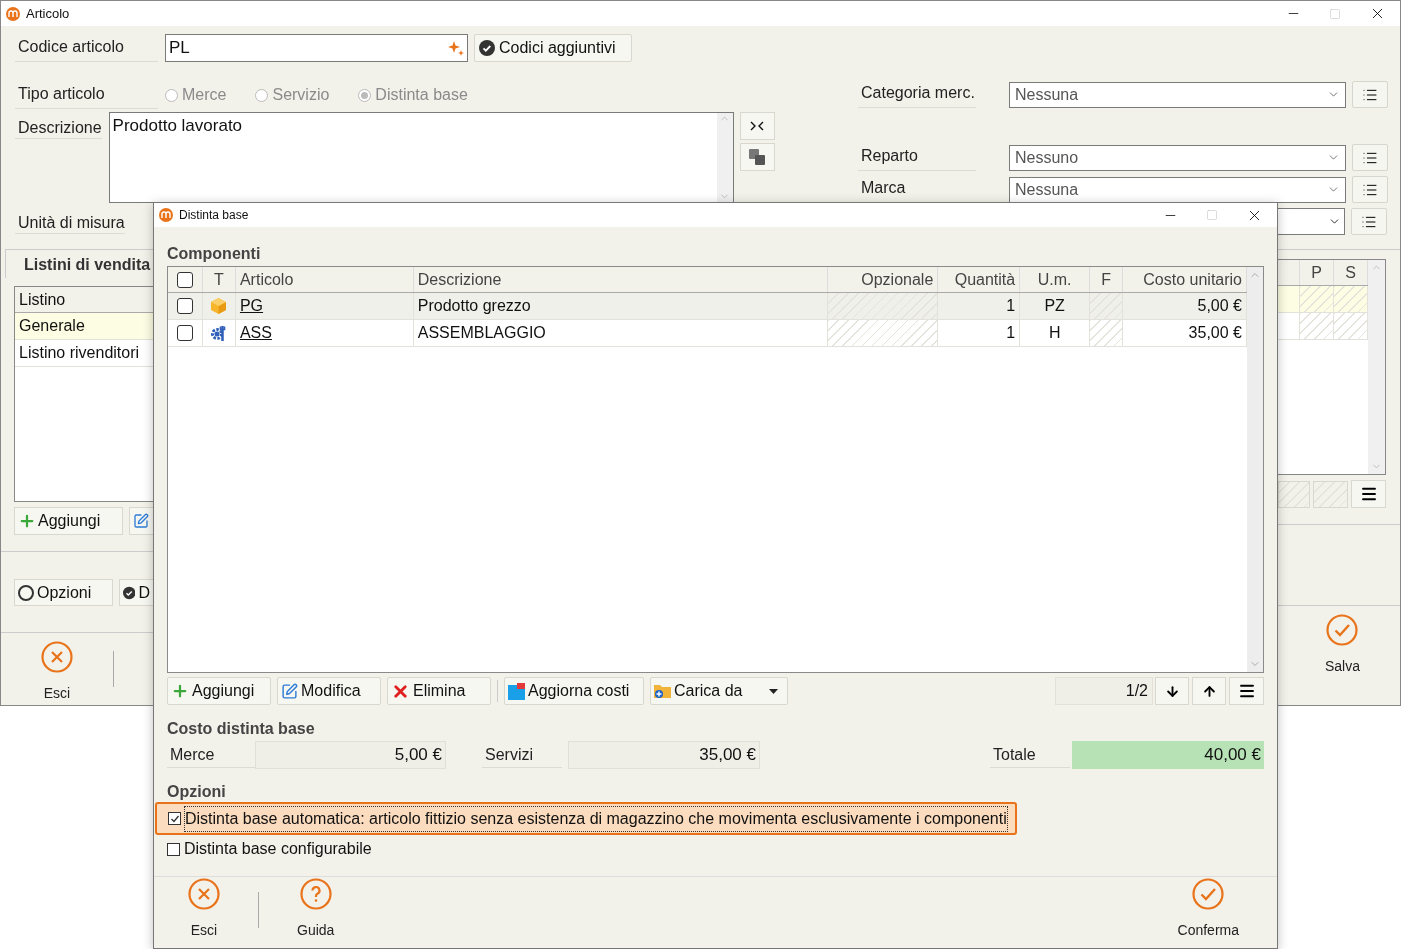 This screenshot has width=1401, height=949. I want to click on table-cell: Prodotto grezzo, so click(621, 306).